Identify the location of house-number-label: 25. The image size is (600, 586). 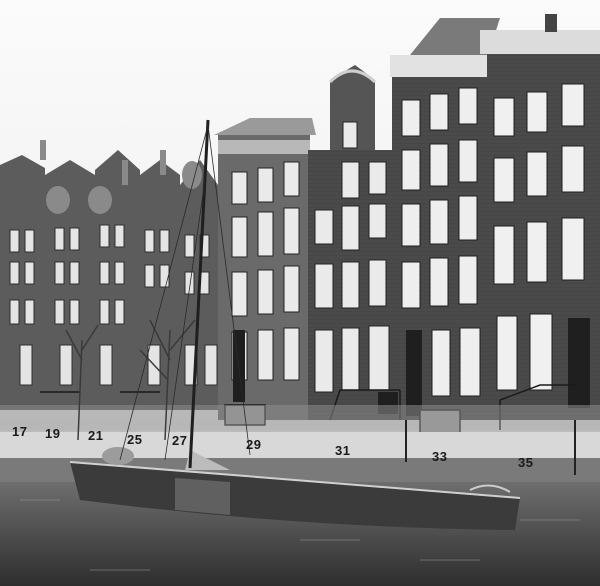
(135, 439).